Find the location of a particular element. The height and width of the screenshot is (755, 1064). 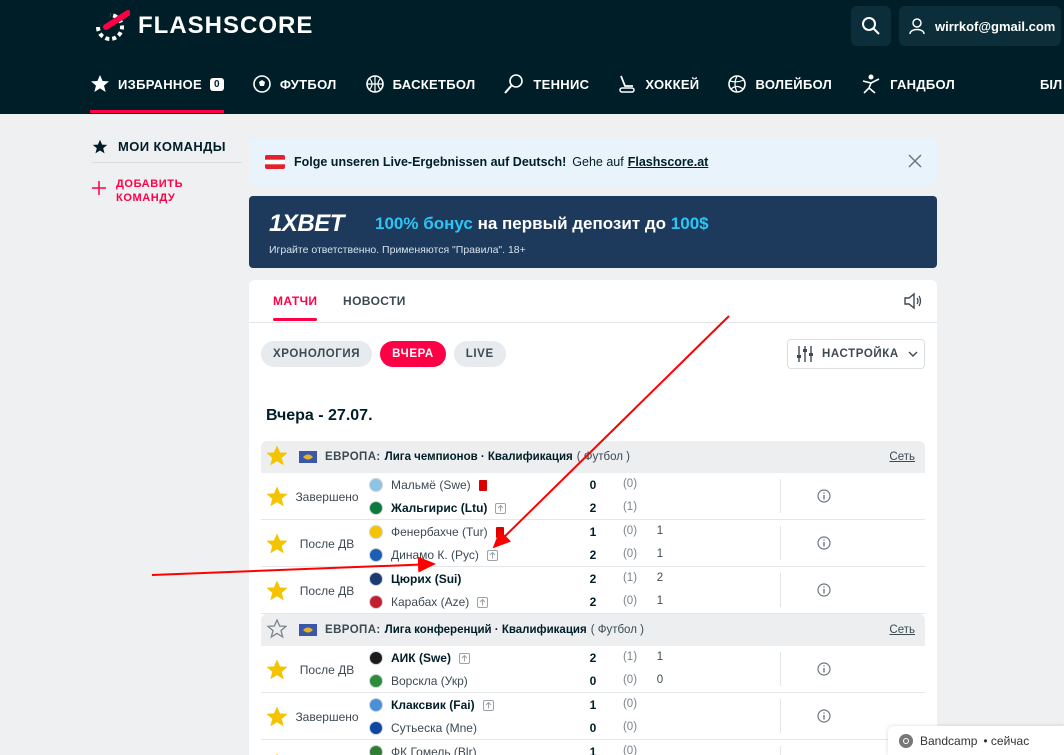

home-team: АИК (Swe) is located at coordinates (419, 658).